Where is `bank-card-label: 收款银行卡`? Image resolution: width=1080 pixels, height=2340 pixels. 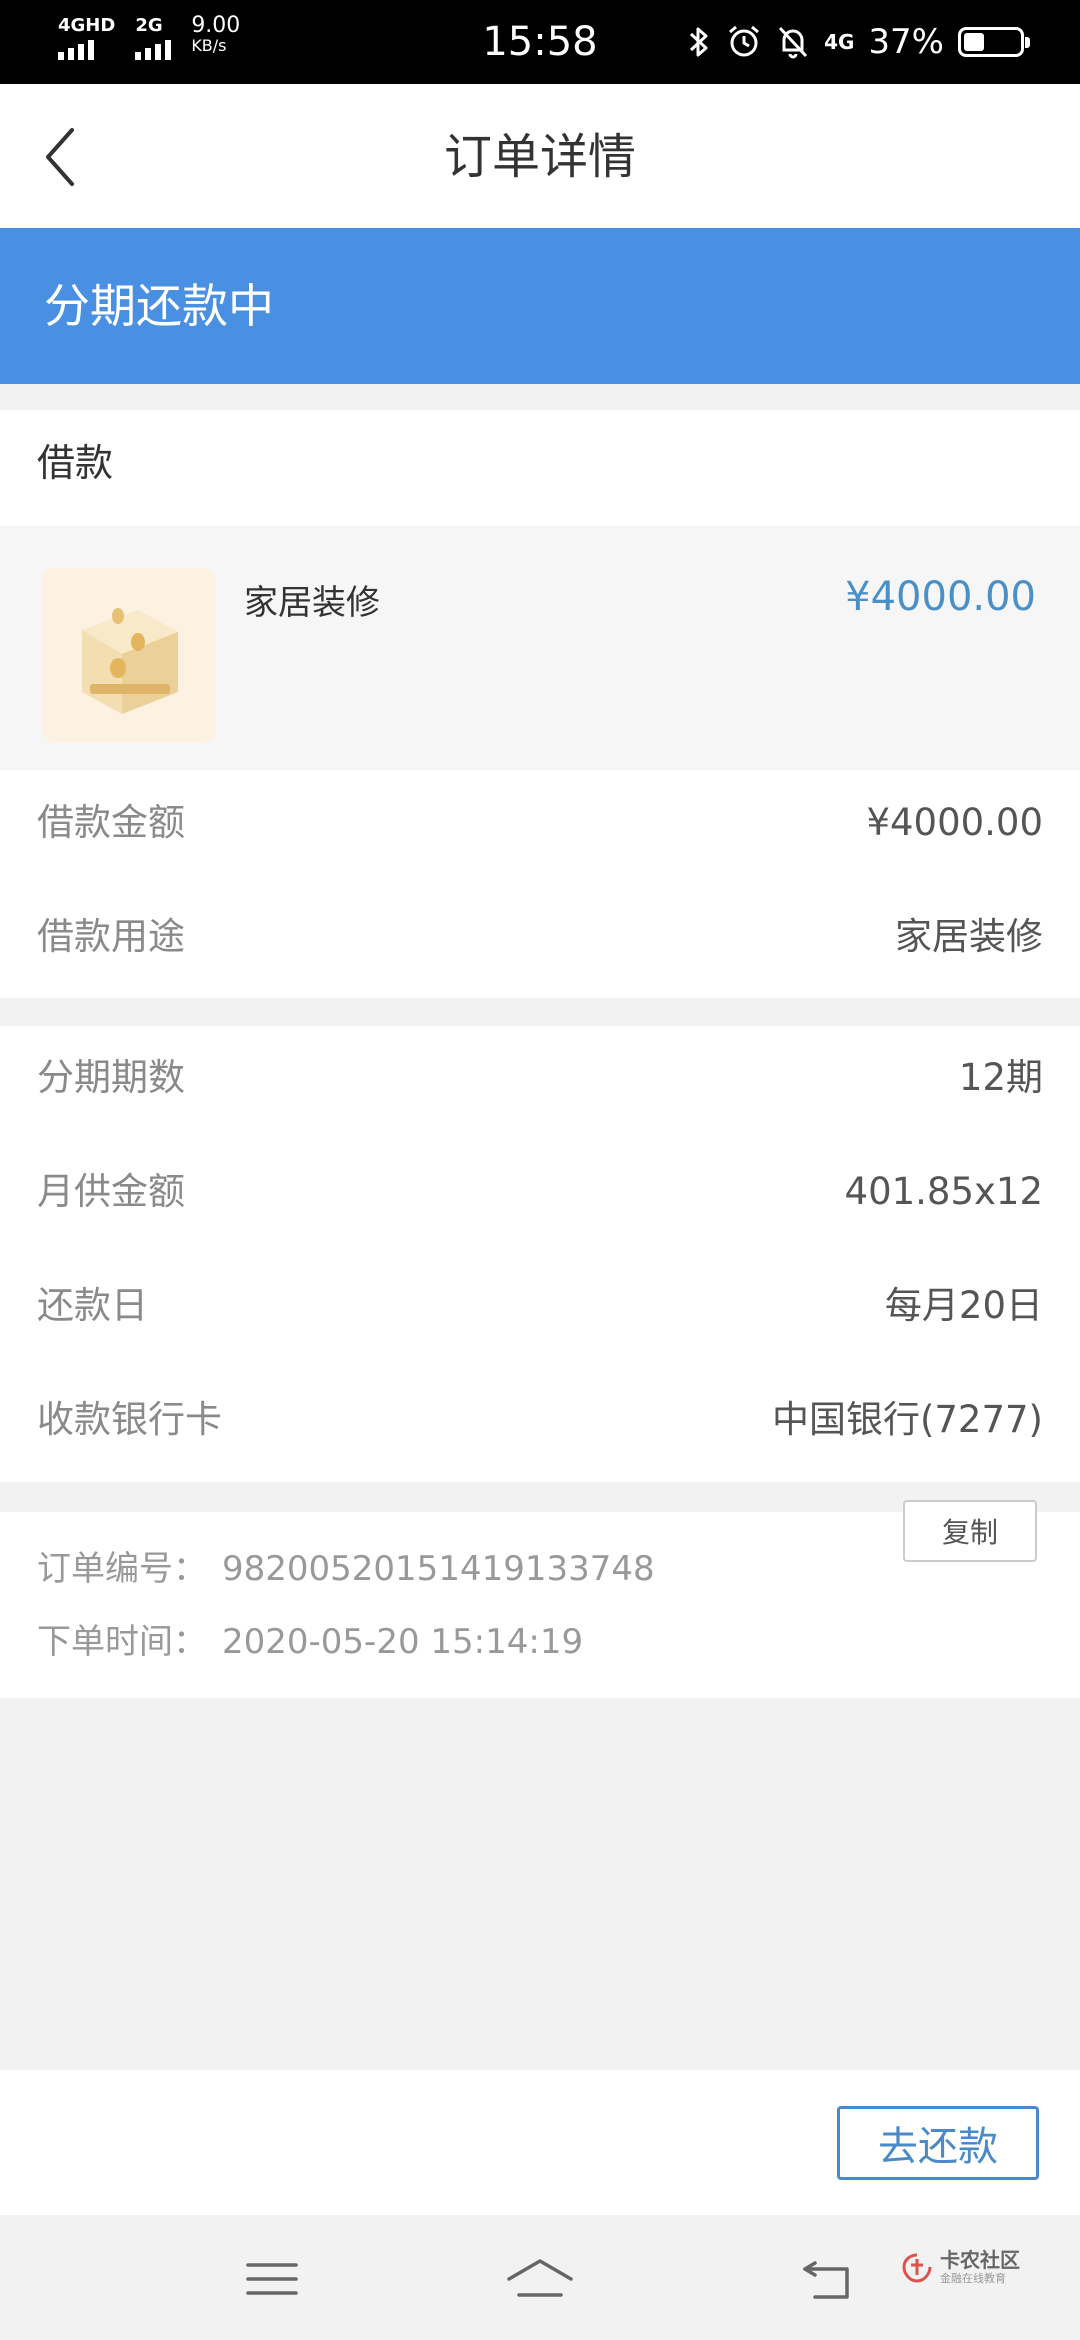
bank-card-label: 收款银行卡 is located at coordinates (129, 1419).